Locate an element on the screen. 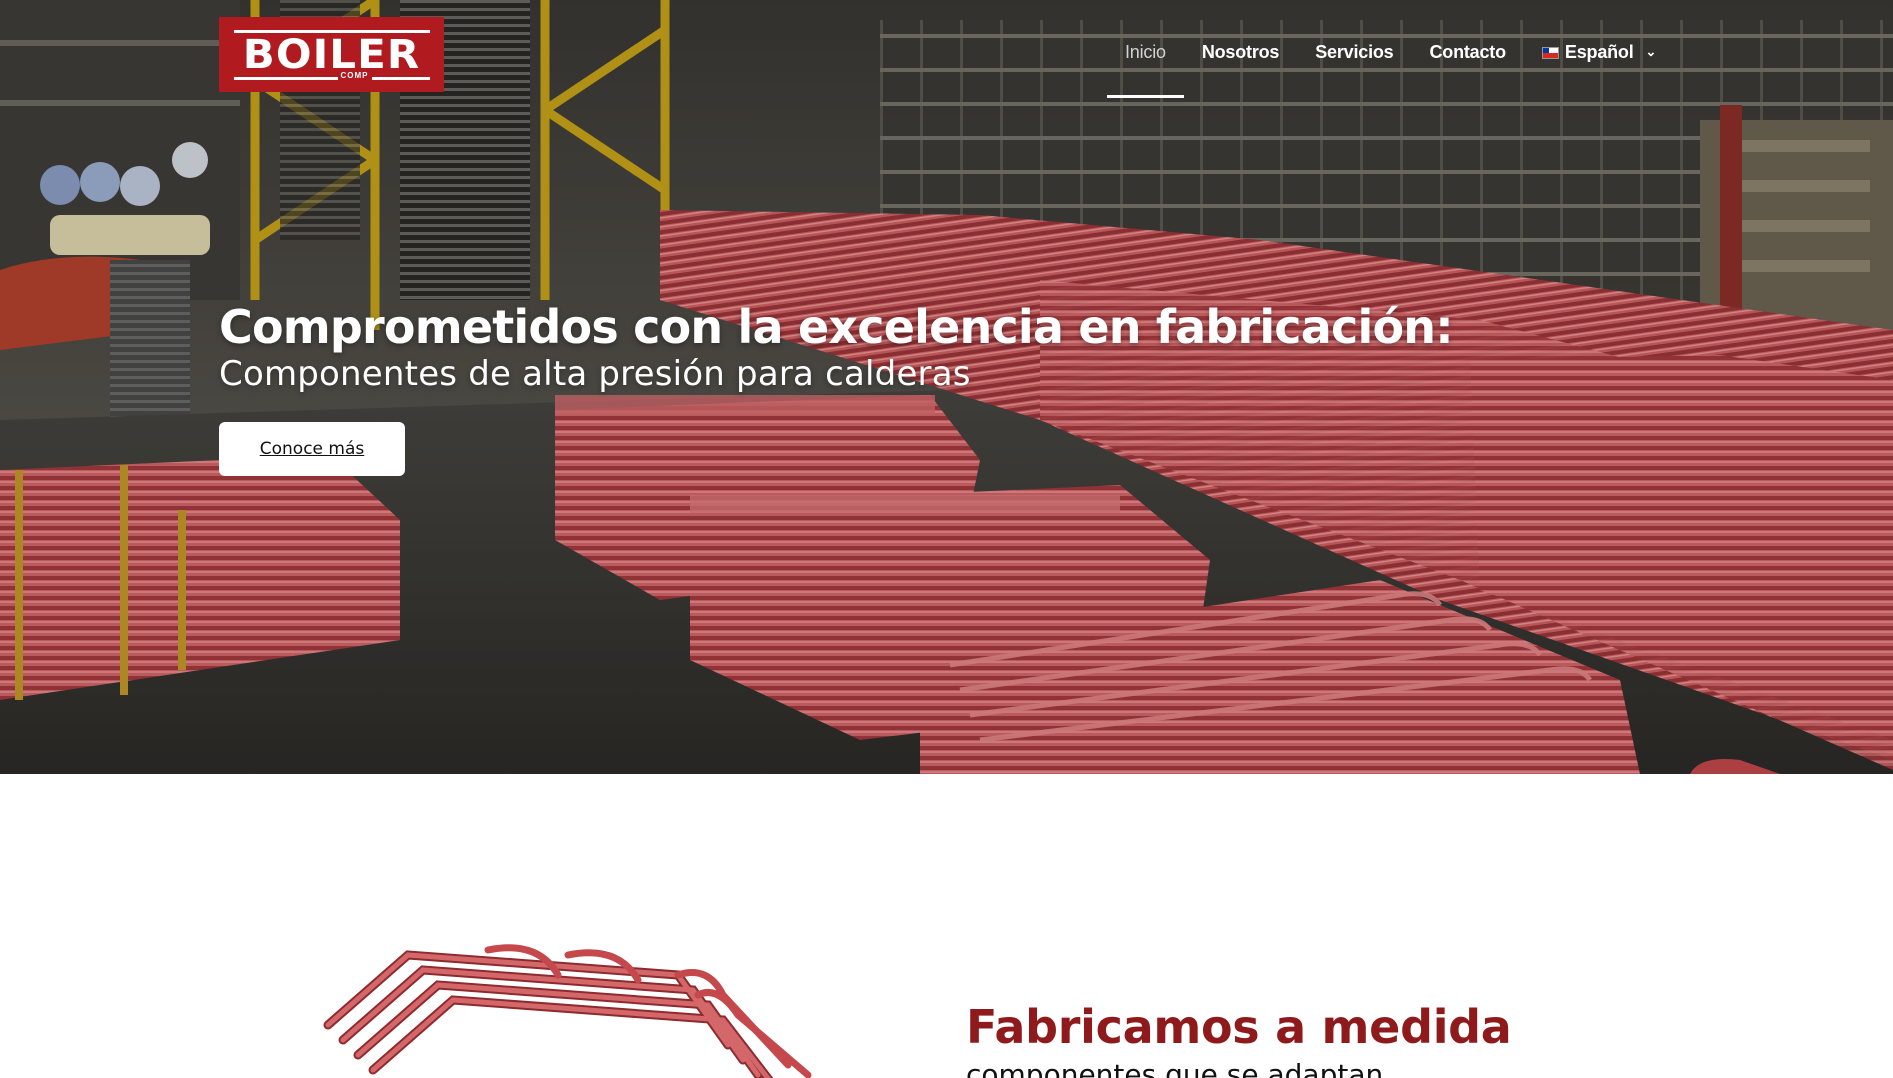  logo-wordmark: BOILER is located at coordinates (331, 54).